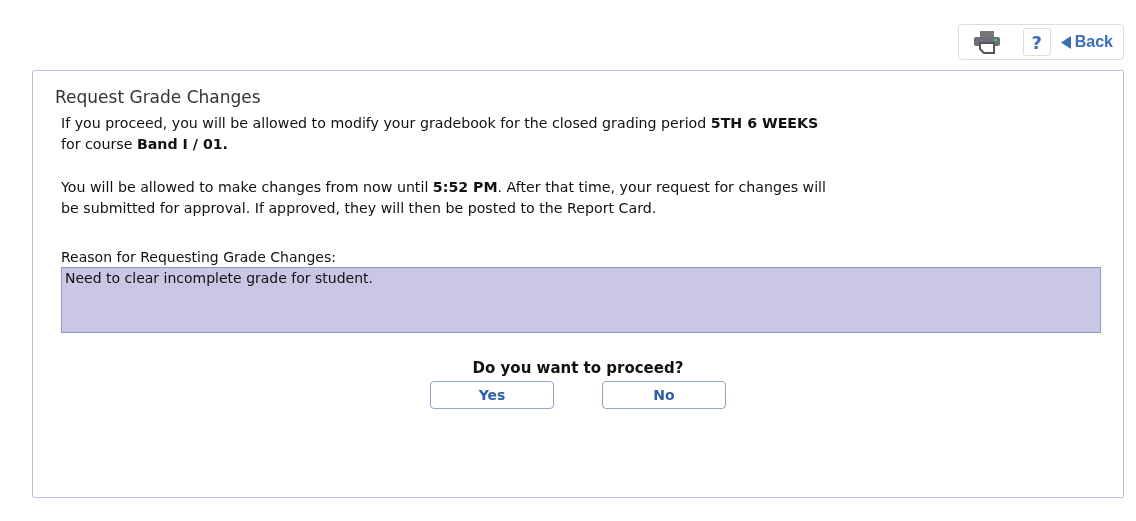 The image size is (1136, 521). I want to click on proceed-question: Do you want to proceed?, so click(578, 368).